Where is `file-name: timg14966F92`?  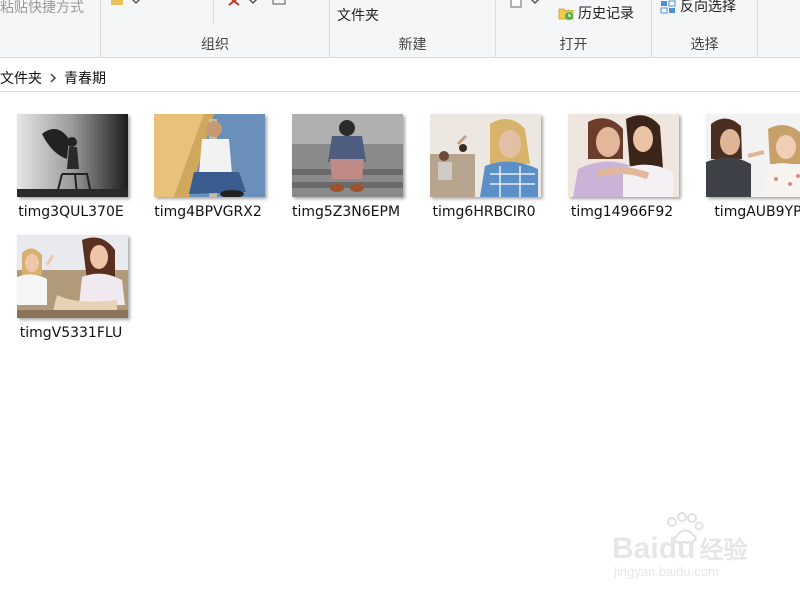 file-name: timg14966F92 is located at coordinates (622, 212).